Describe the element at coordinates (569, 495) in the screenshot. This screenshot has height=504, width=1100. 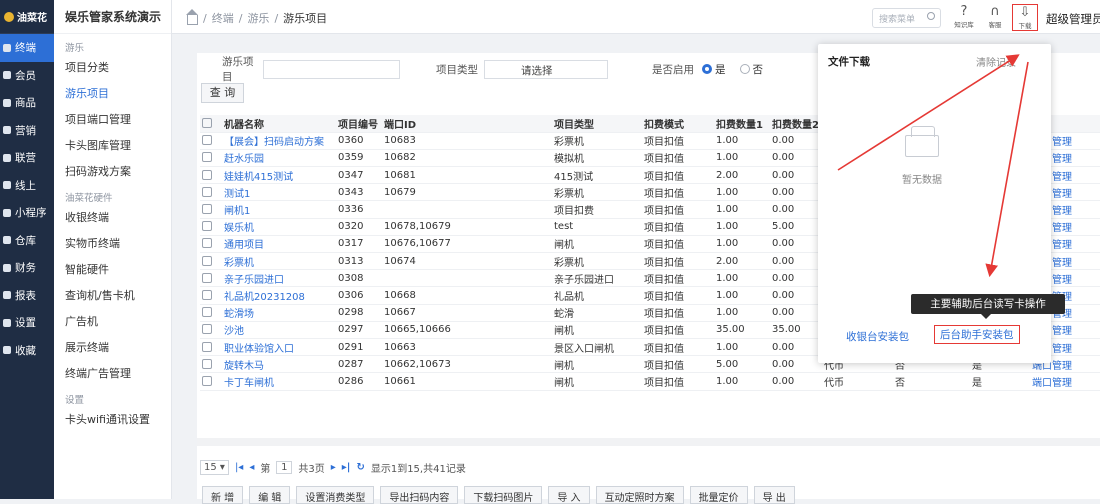
I see `action-button: 导 入` at that location.